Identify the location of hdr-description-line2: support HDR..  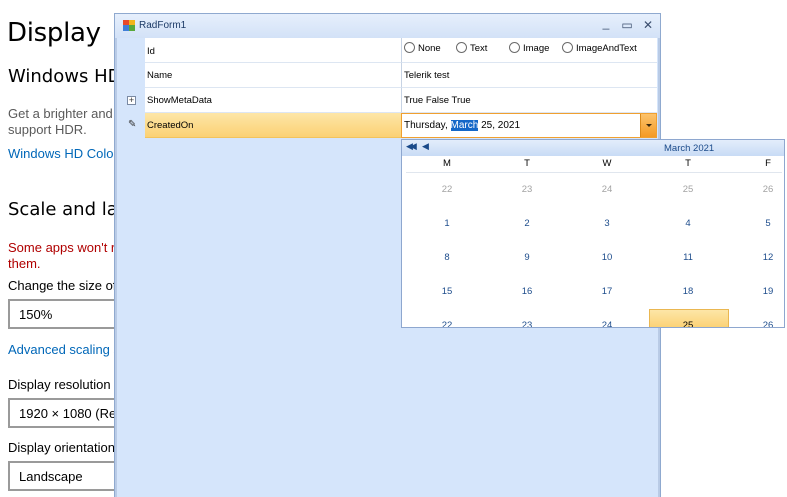
(47, 129).